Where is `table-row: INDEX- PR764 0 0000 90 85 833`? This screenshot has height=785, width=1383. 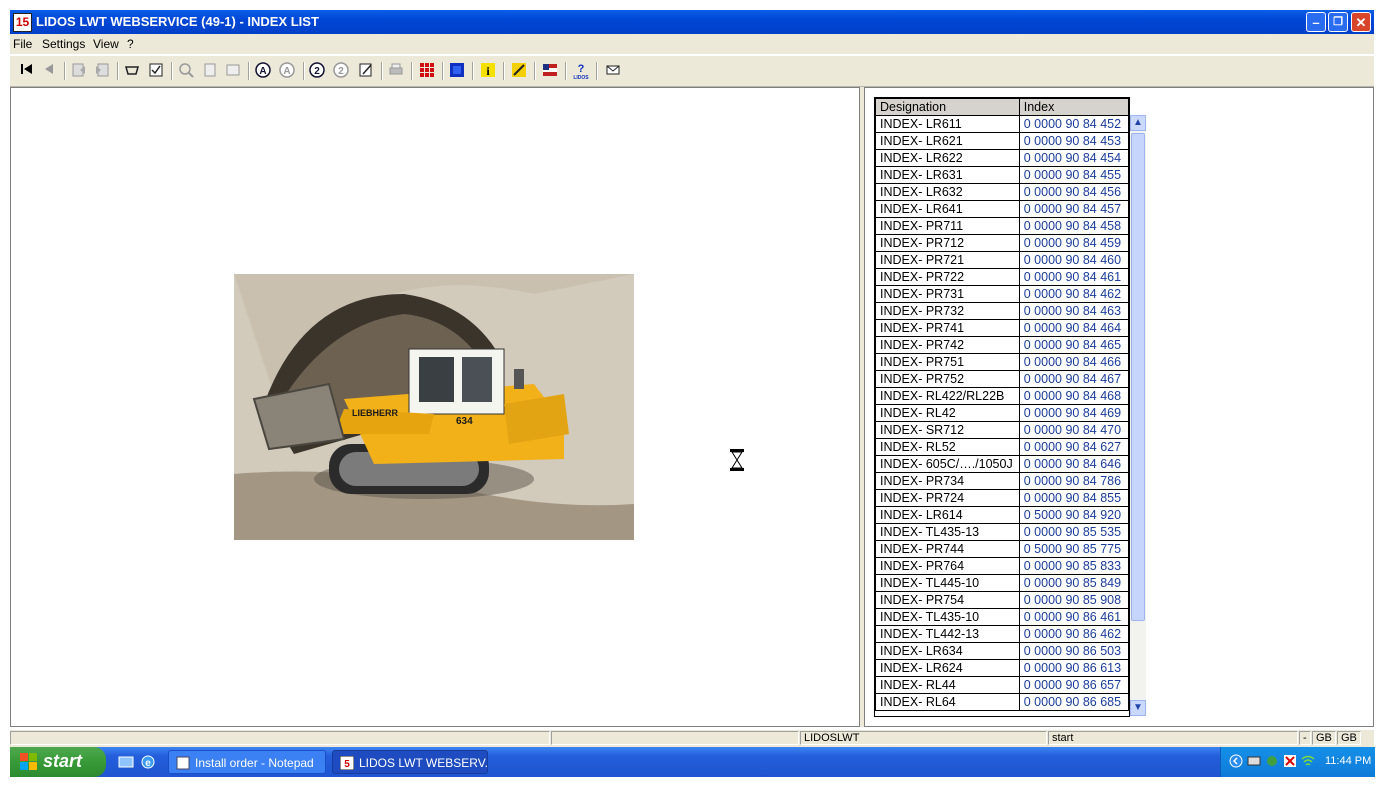
table-row: INDEX- PR764 0 0000 90 85 833 is located at coordinates (1002, 566).